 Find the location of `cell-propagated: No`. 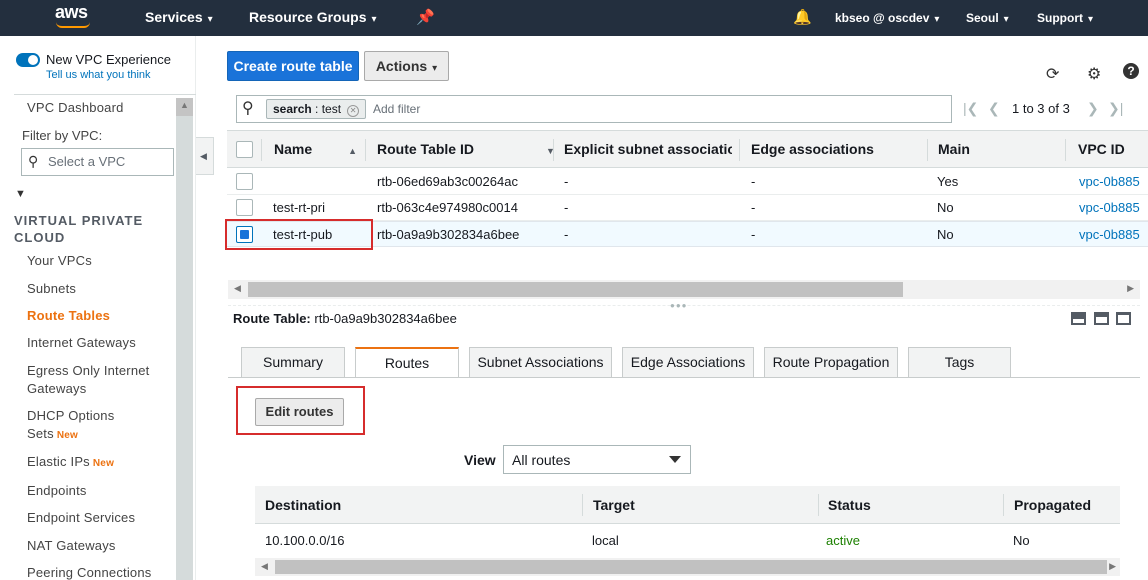

cell-propagated: No is located at coordinates (1021, 540).